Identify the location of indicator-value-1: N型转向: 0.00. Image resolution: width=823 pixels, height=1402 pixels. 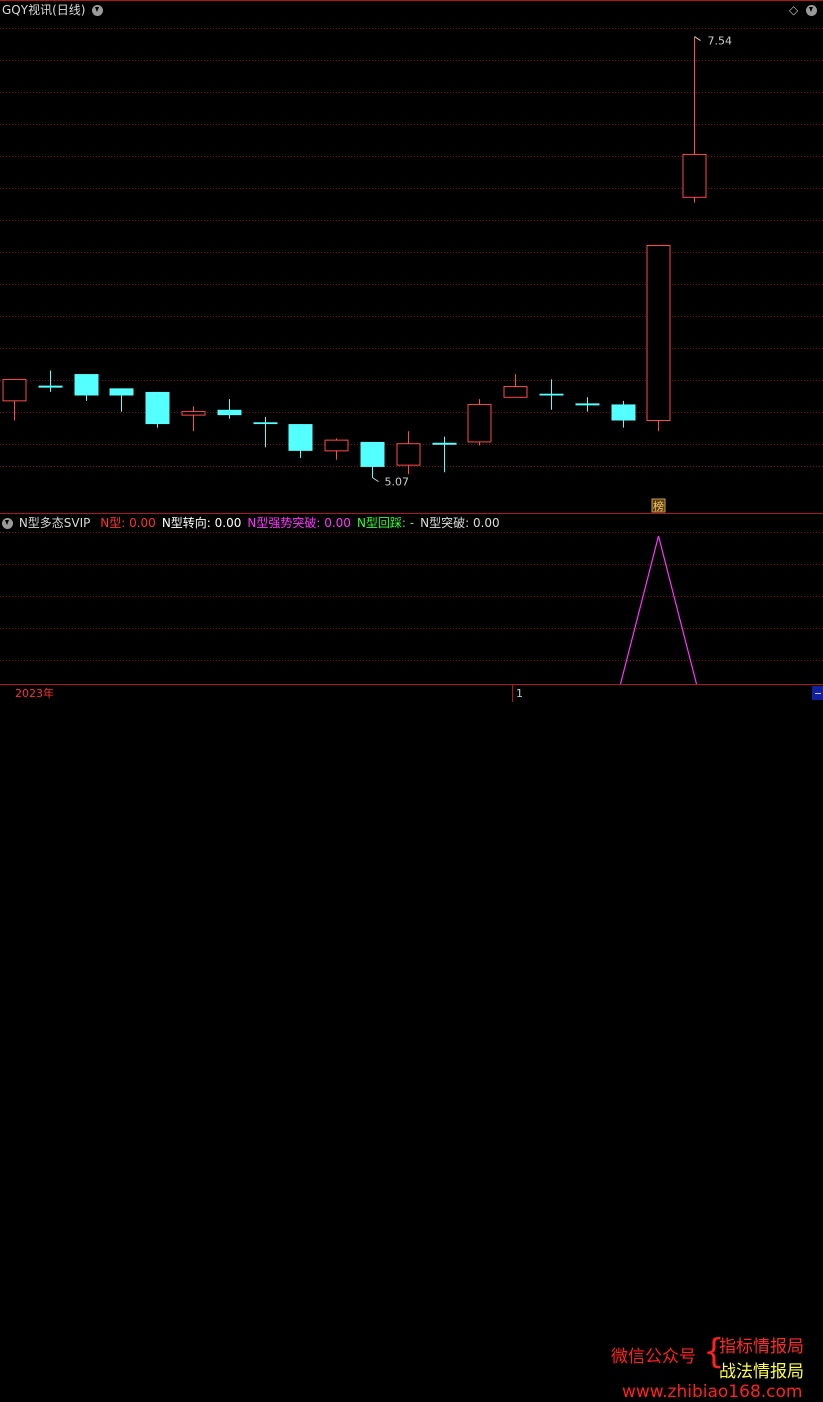
(201, 523).